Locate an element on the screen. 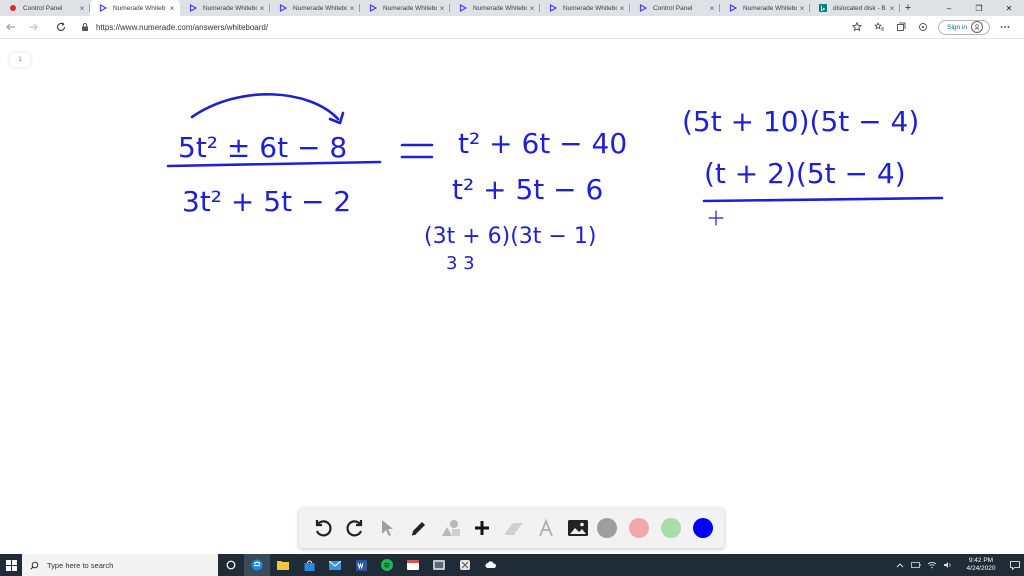  search-icon is located at coordinates (34, 565).